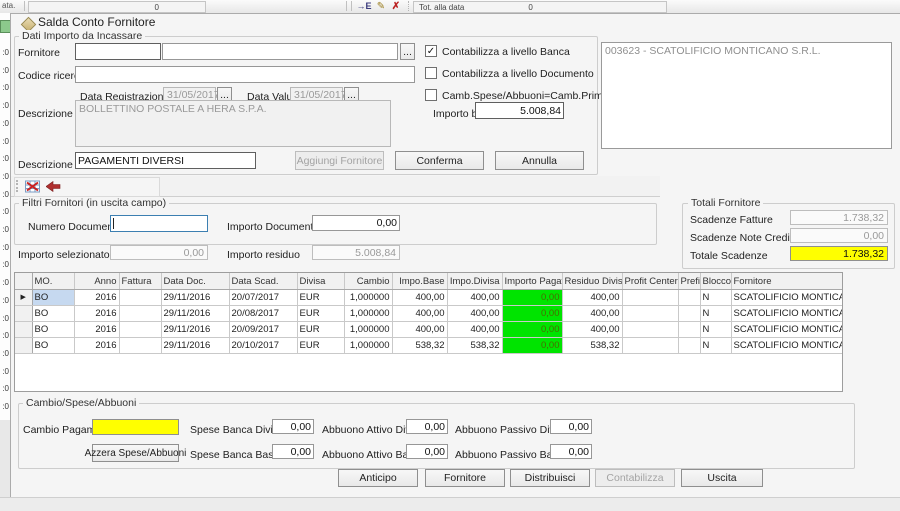 The height and width of the screenshot is (511, 900). What do you see at coordinates (746, 95) in the screenshot?
I see `supplier-list-panel: 003623 - SCATOLIFICIO MONTICANO S.R.L.` at bounding box center [746, 95].